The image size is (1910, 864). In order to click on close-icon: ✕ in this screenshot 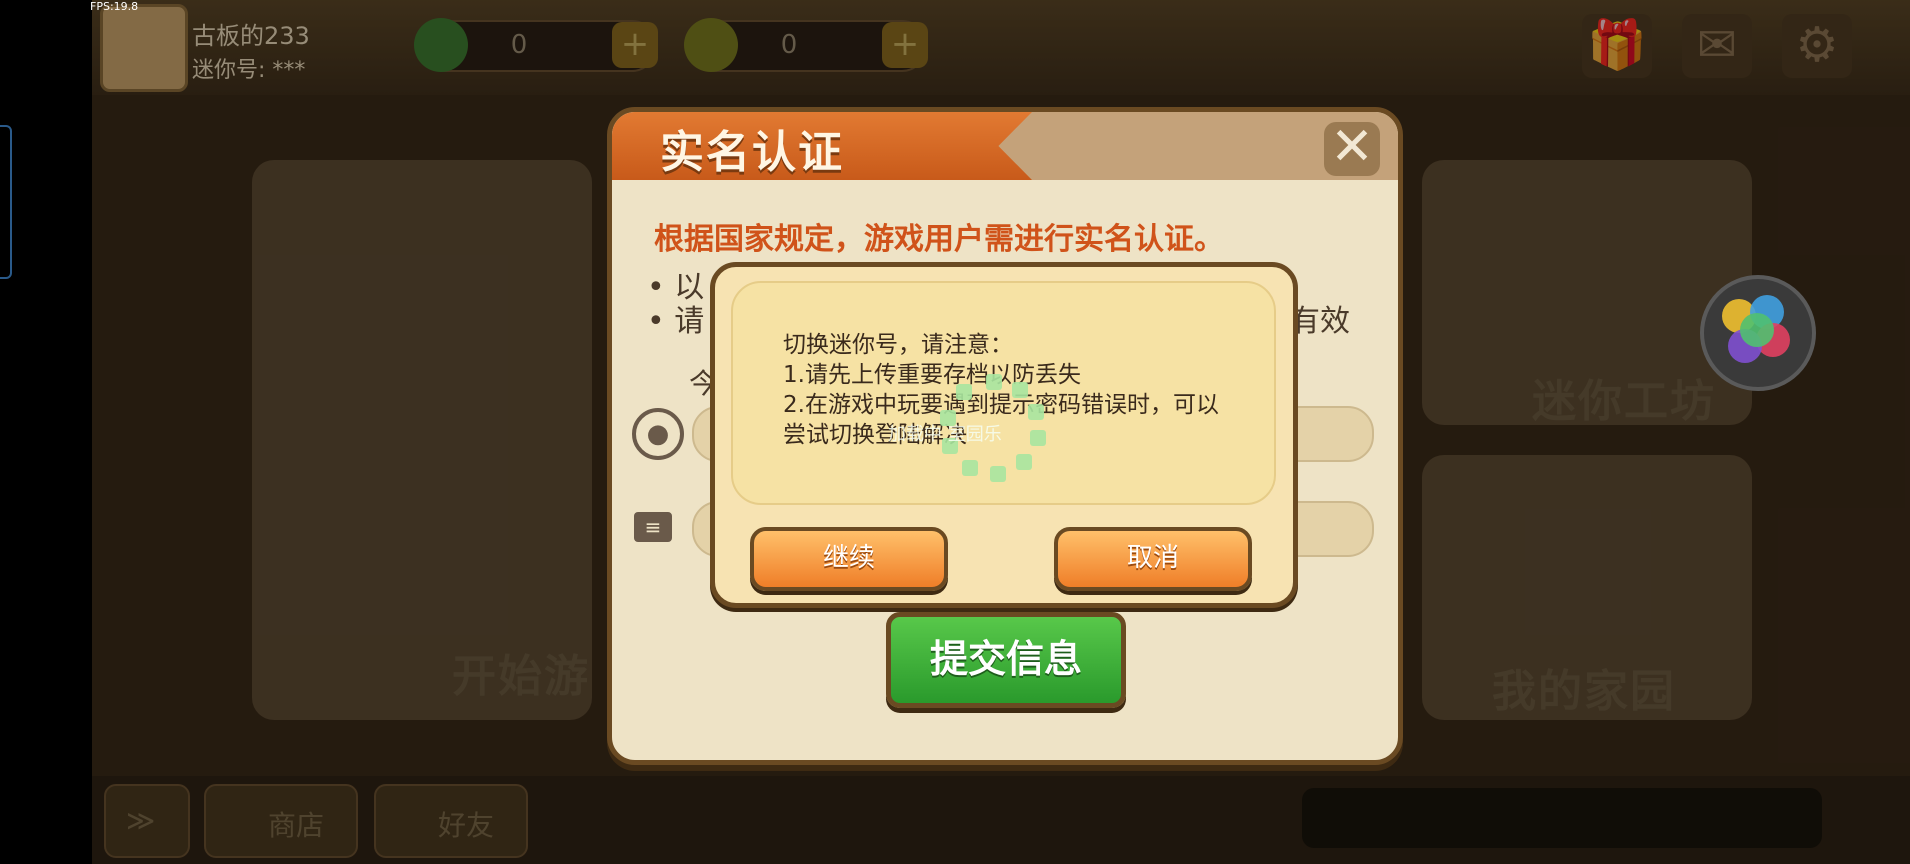, I will do `click(1352, 148)`.